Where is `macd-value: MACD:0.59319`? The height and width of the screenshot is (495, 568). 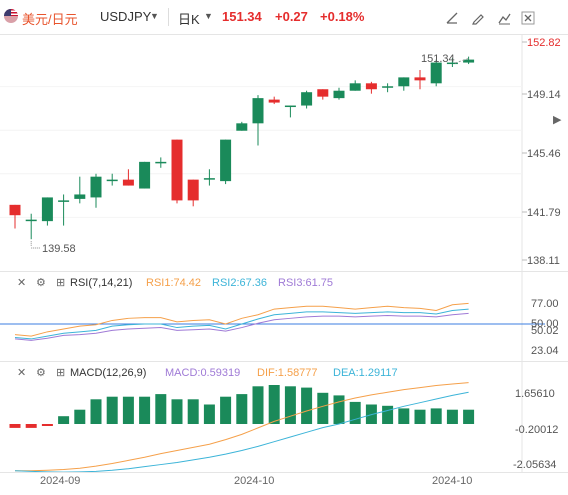 macd-value: MACD:0.59319 is located at coordinates (203, 373).